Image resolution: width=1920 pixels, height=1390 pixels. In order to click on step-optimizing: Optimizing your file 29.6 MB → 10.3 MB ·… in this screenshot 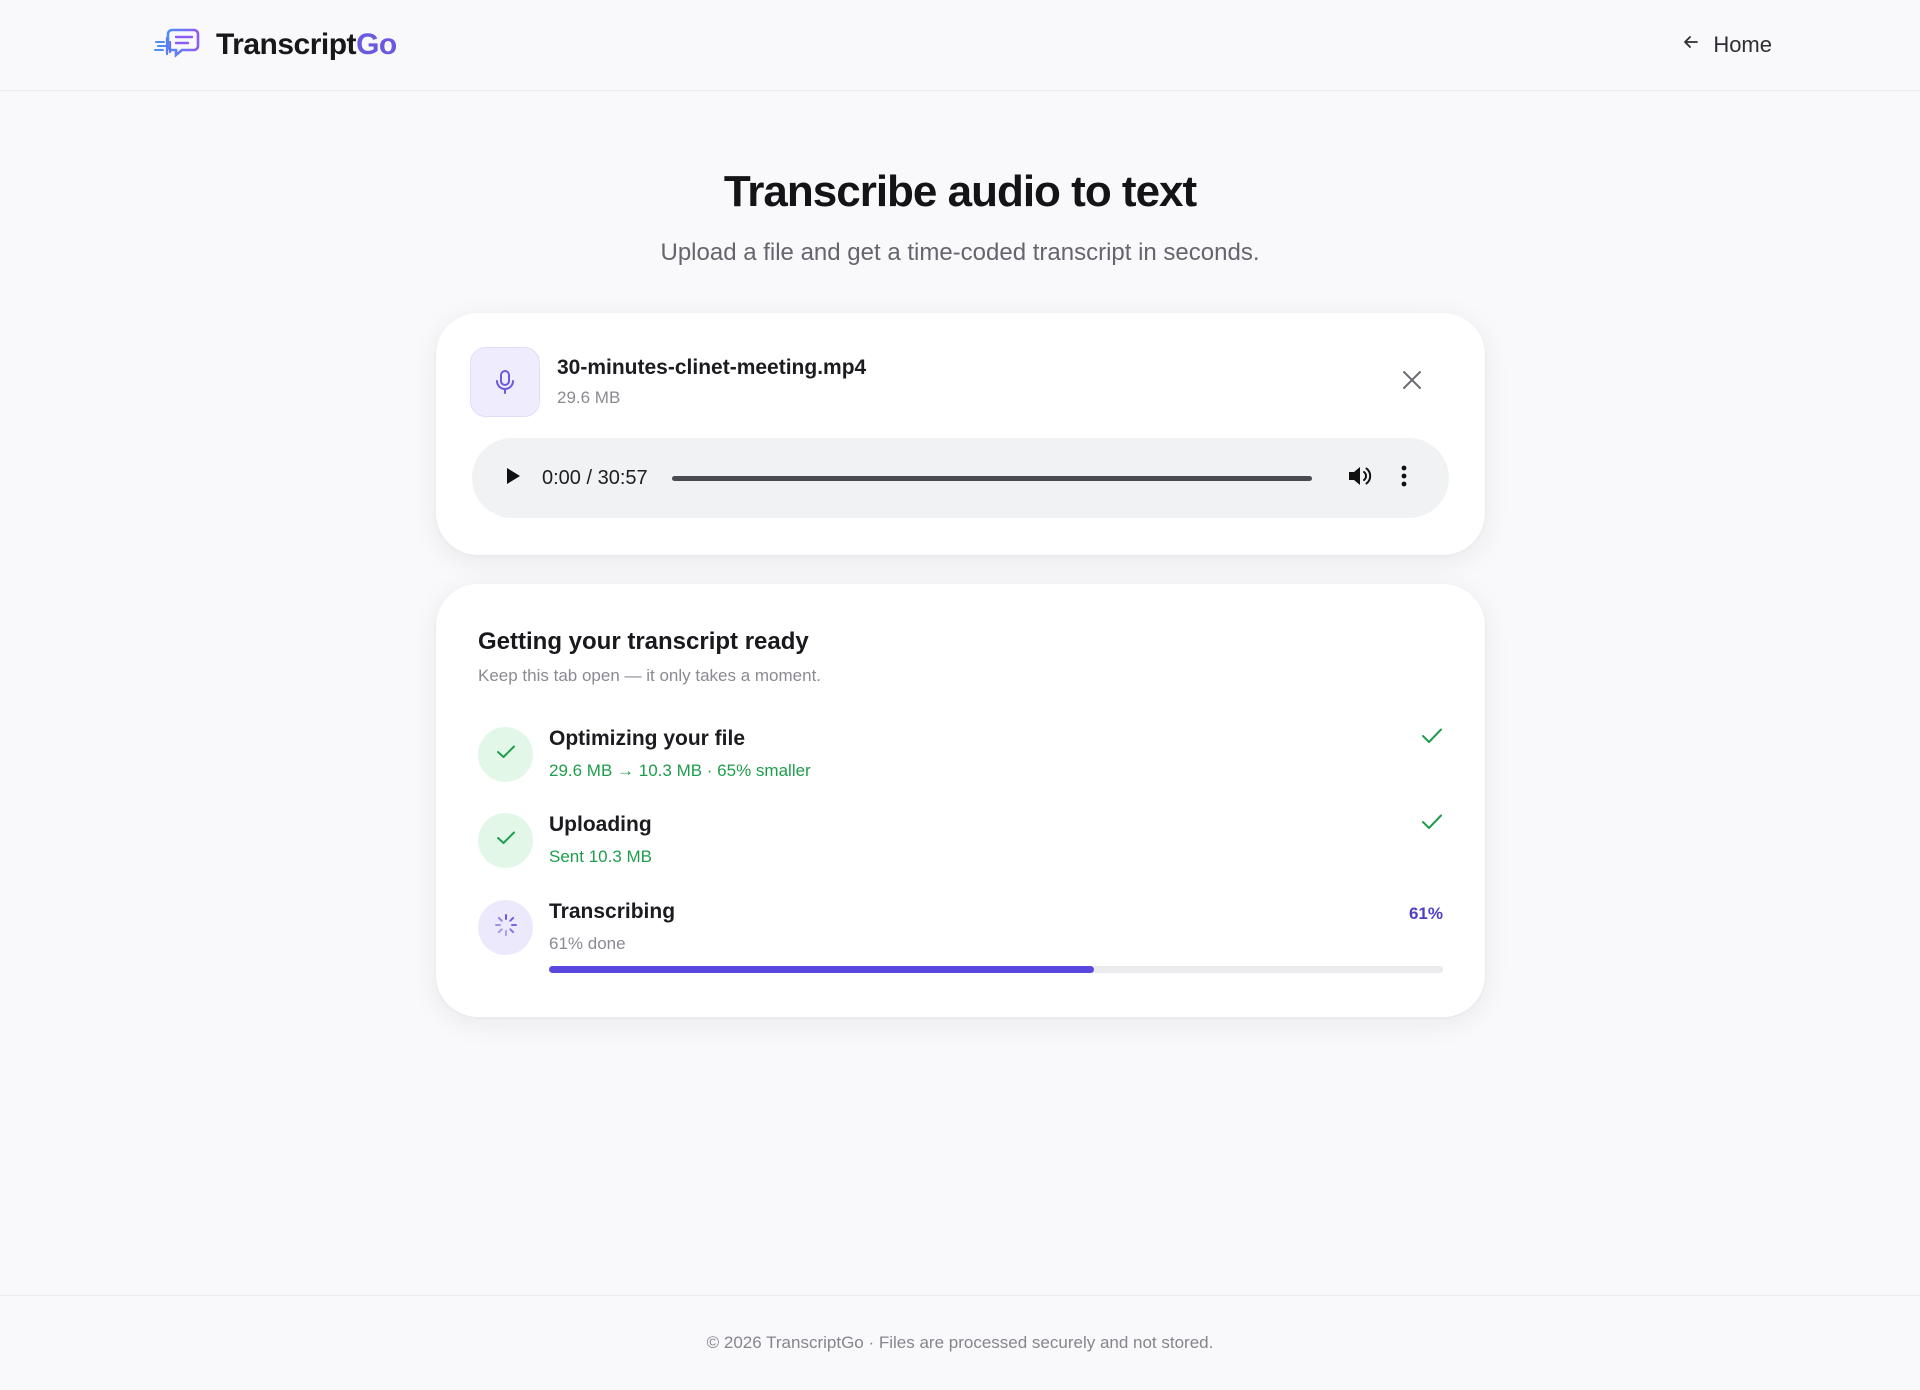, I will do `click(960, 757)`.